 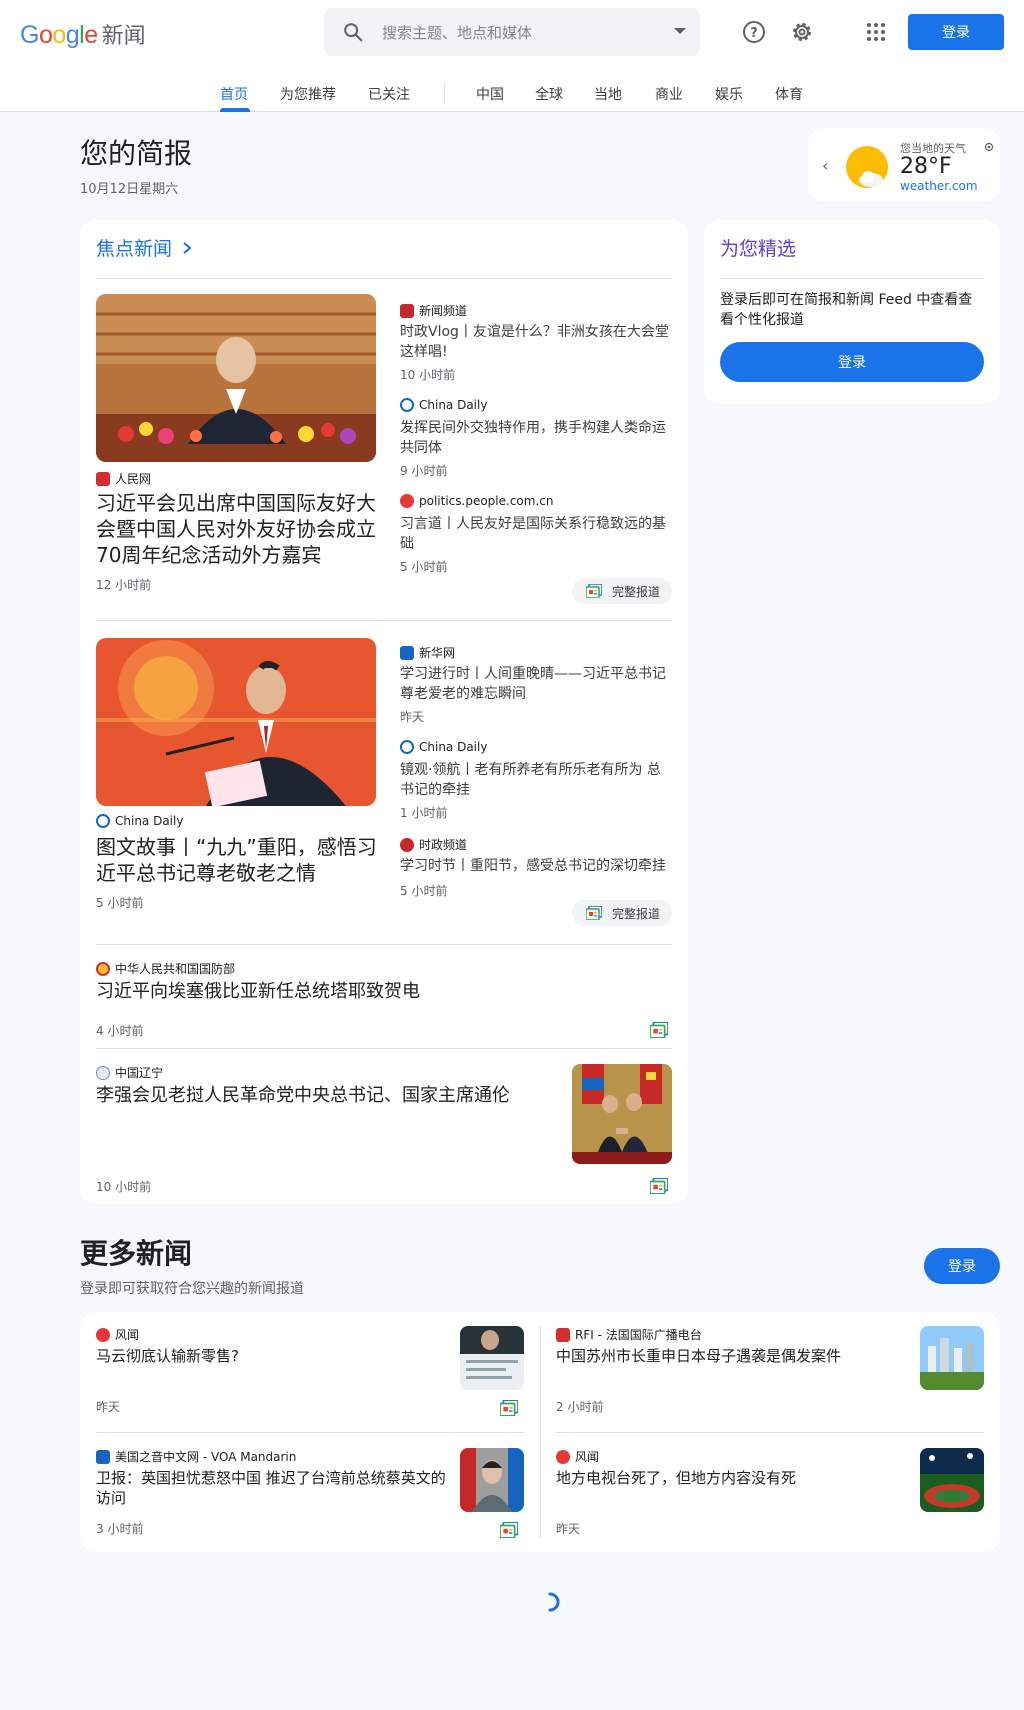 What do you see at coordinates (729, 94) in the screenshot?
I see `tab-entertainment: 娱乐` at bounding box center [729, 94].